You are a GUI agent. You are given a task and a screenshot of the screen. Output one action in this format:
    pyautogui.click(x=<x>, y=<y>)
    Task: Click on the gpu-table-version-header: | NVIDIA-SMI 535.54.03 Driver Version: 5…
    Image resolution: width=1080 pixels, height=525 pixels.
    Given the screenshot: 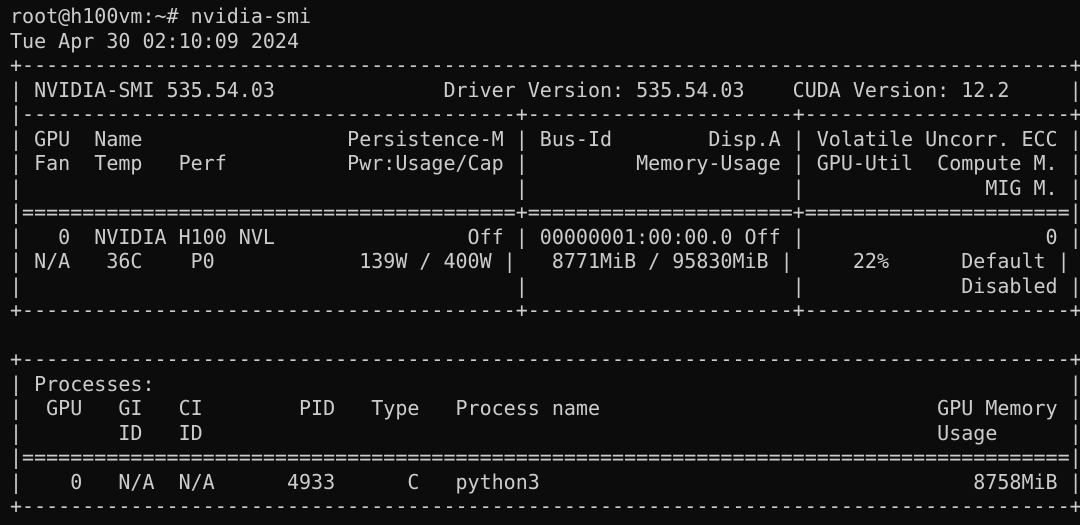 What is the action you would take?
    pyautogui.click(x=545, y=89)
    